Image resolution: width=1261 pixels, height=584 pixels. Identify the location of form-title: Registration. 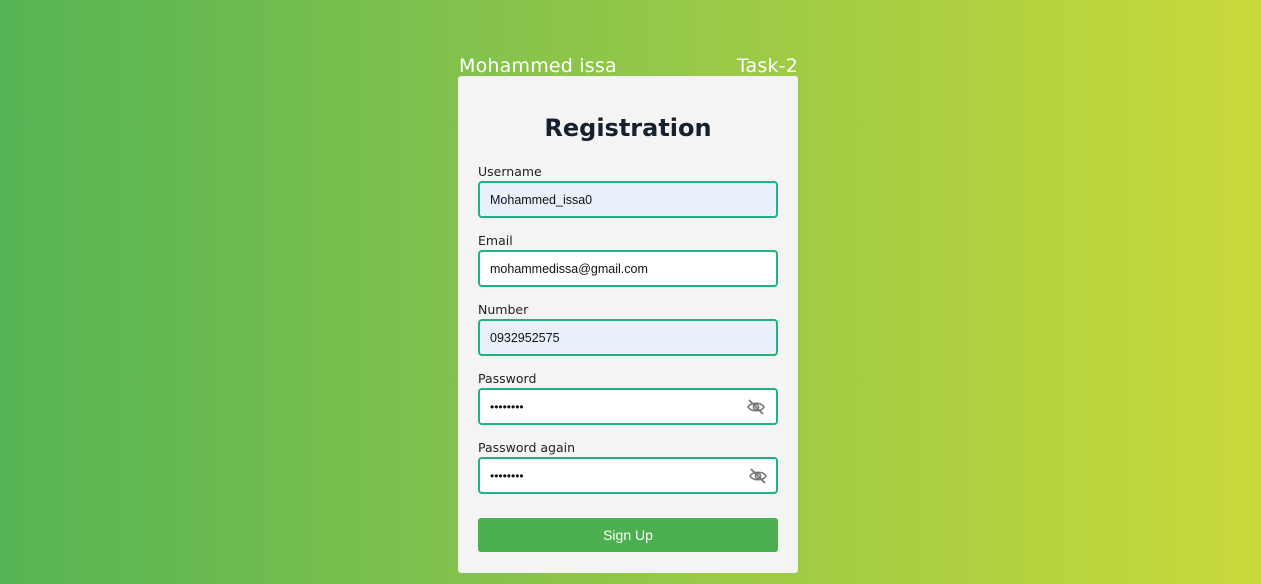
(628, 128).